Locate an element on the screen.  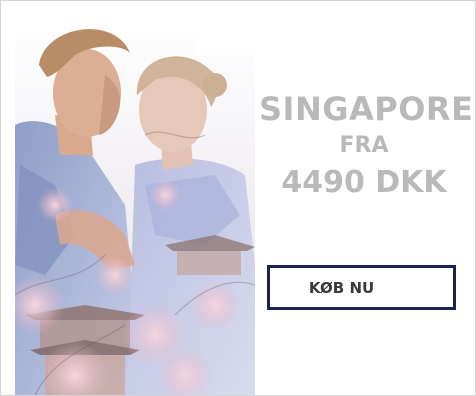
price-label: 4490 DKK is located at coordinates (364, 182).